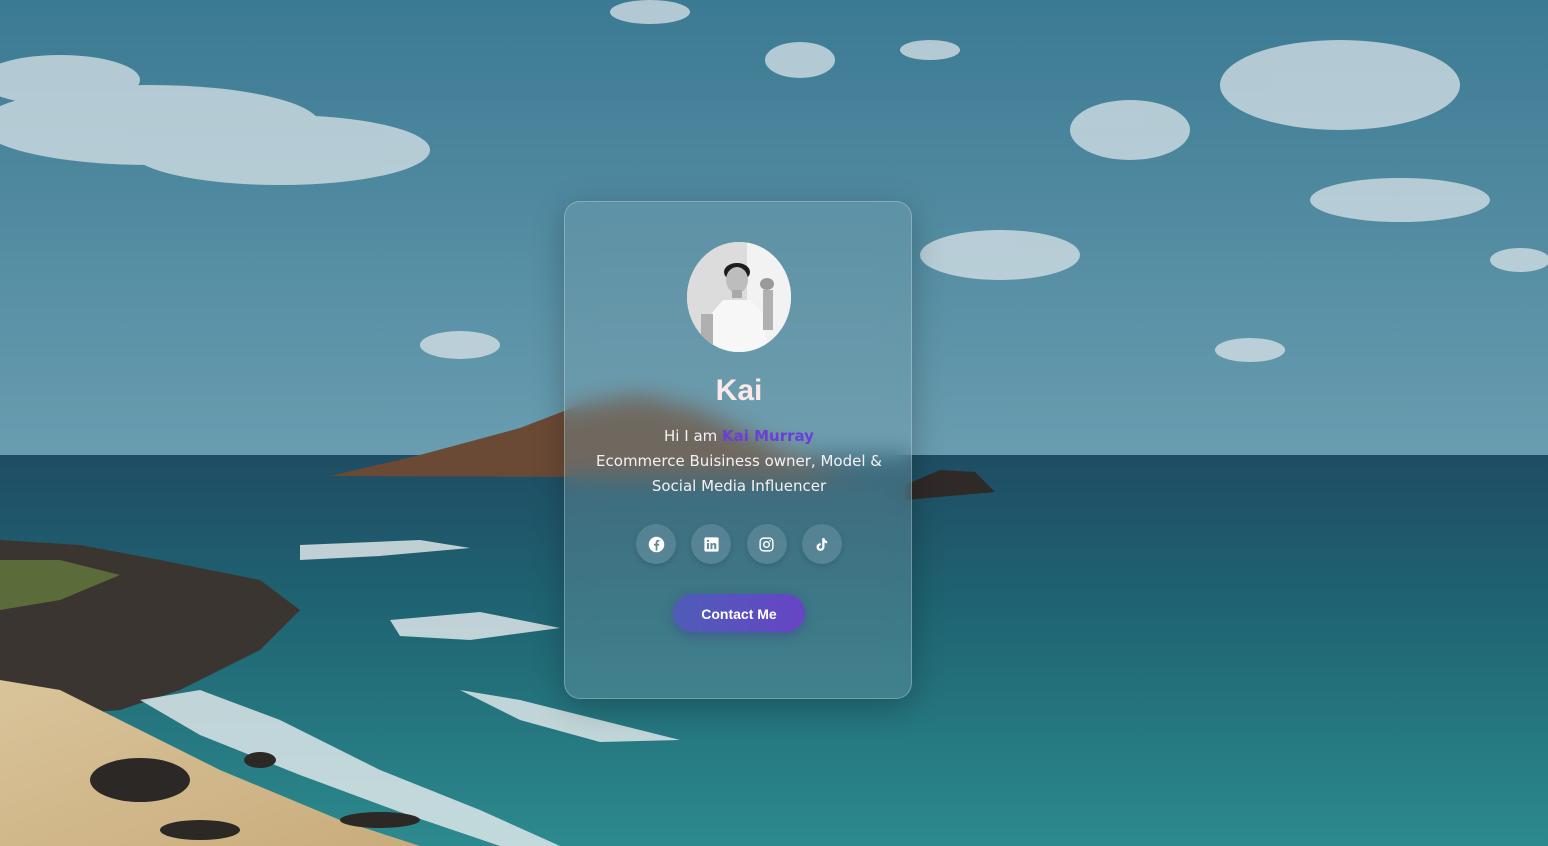 The image size is (1548, 846). I want to click on linkedin-icon, so click(711, 544).